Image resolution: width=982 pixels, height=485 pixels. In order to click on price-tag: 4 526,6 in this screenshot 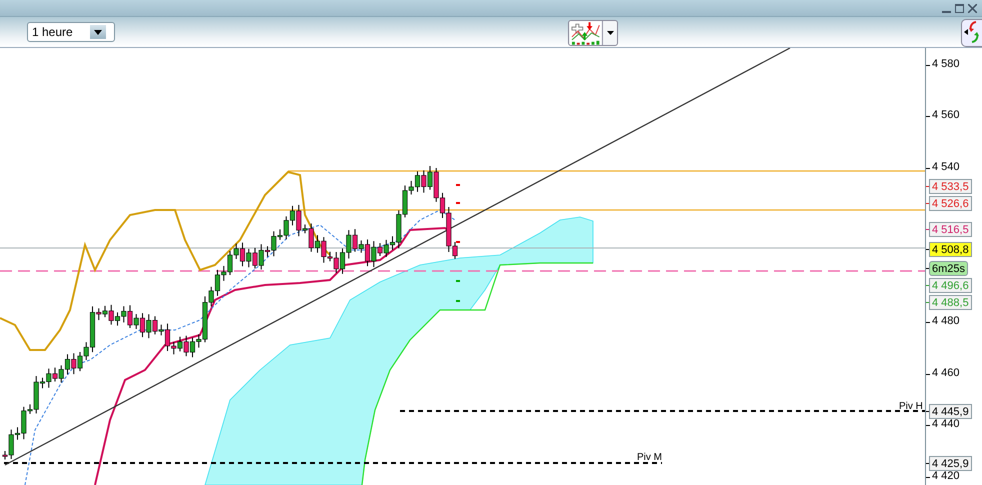, I will do `click(950, 203)`.